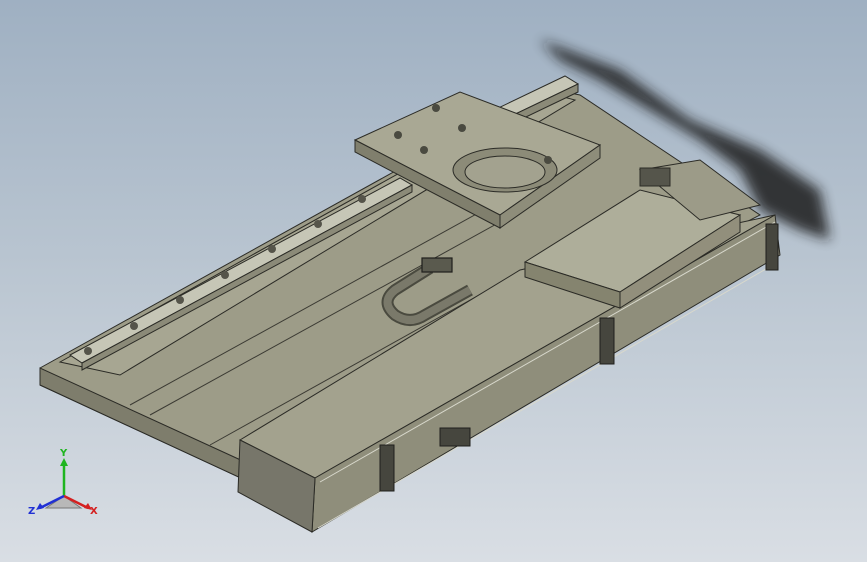 This screenshot has height=562, width=867. I want to click on y-axis-label: Y, so click(63, 453).